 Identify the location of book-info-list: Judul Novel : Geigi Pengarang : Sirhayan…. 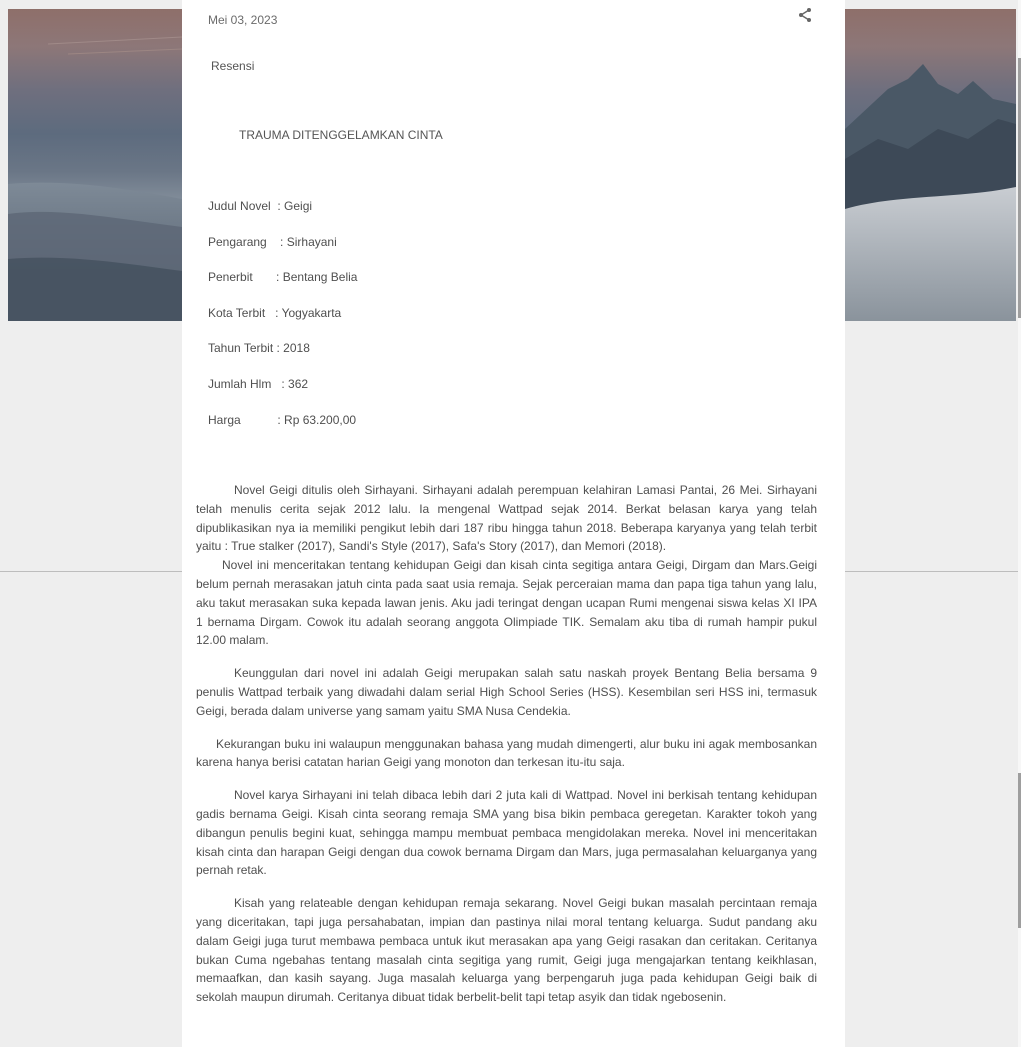
(282, 323).